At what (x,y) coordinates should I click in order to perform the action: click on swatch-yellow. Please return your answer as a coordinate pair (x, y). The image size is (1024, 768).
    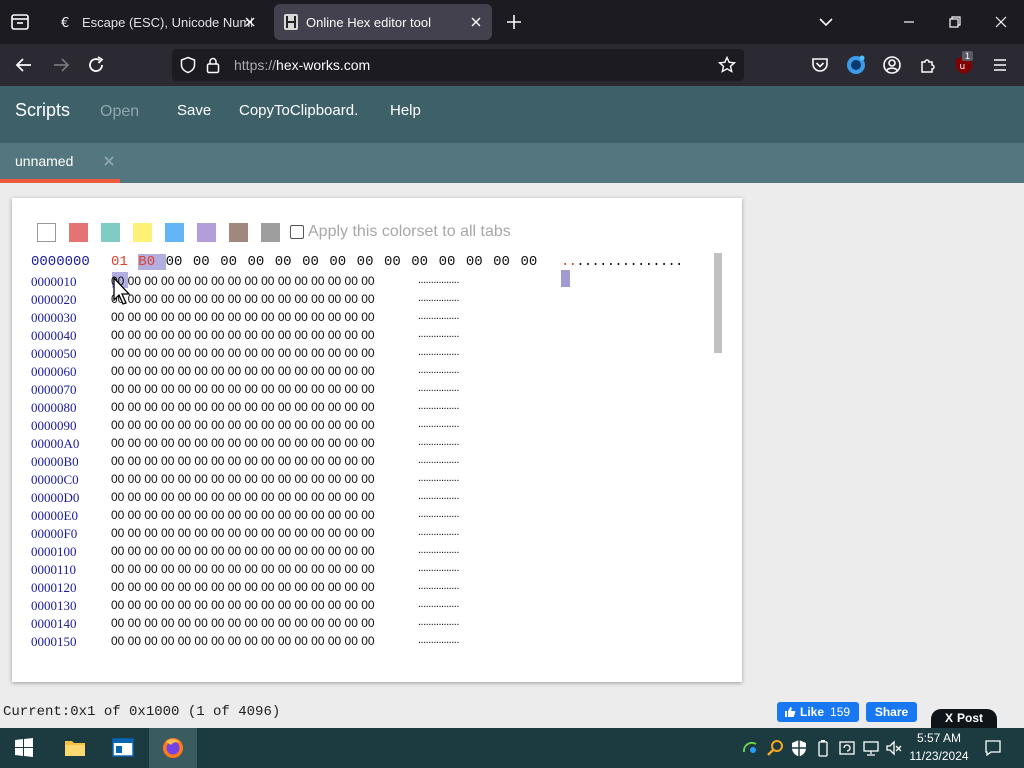
    Looking at the image, I should click on (142, 232).